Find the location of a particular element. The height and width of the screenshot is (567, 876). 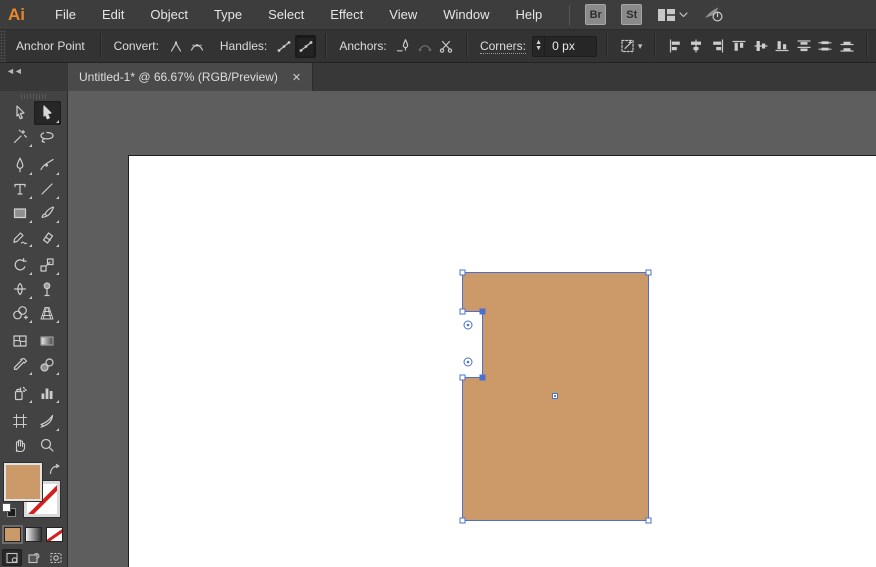

distribute-vertical-center-button is located at coordinates (824, 46).